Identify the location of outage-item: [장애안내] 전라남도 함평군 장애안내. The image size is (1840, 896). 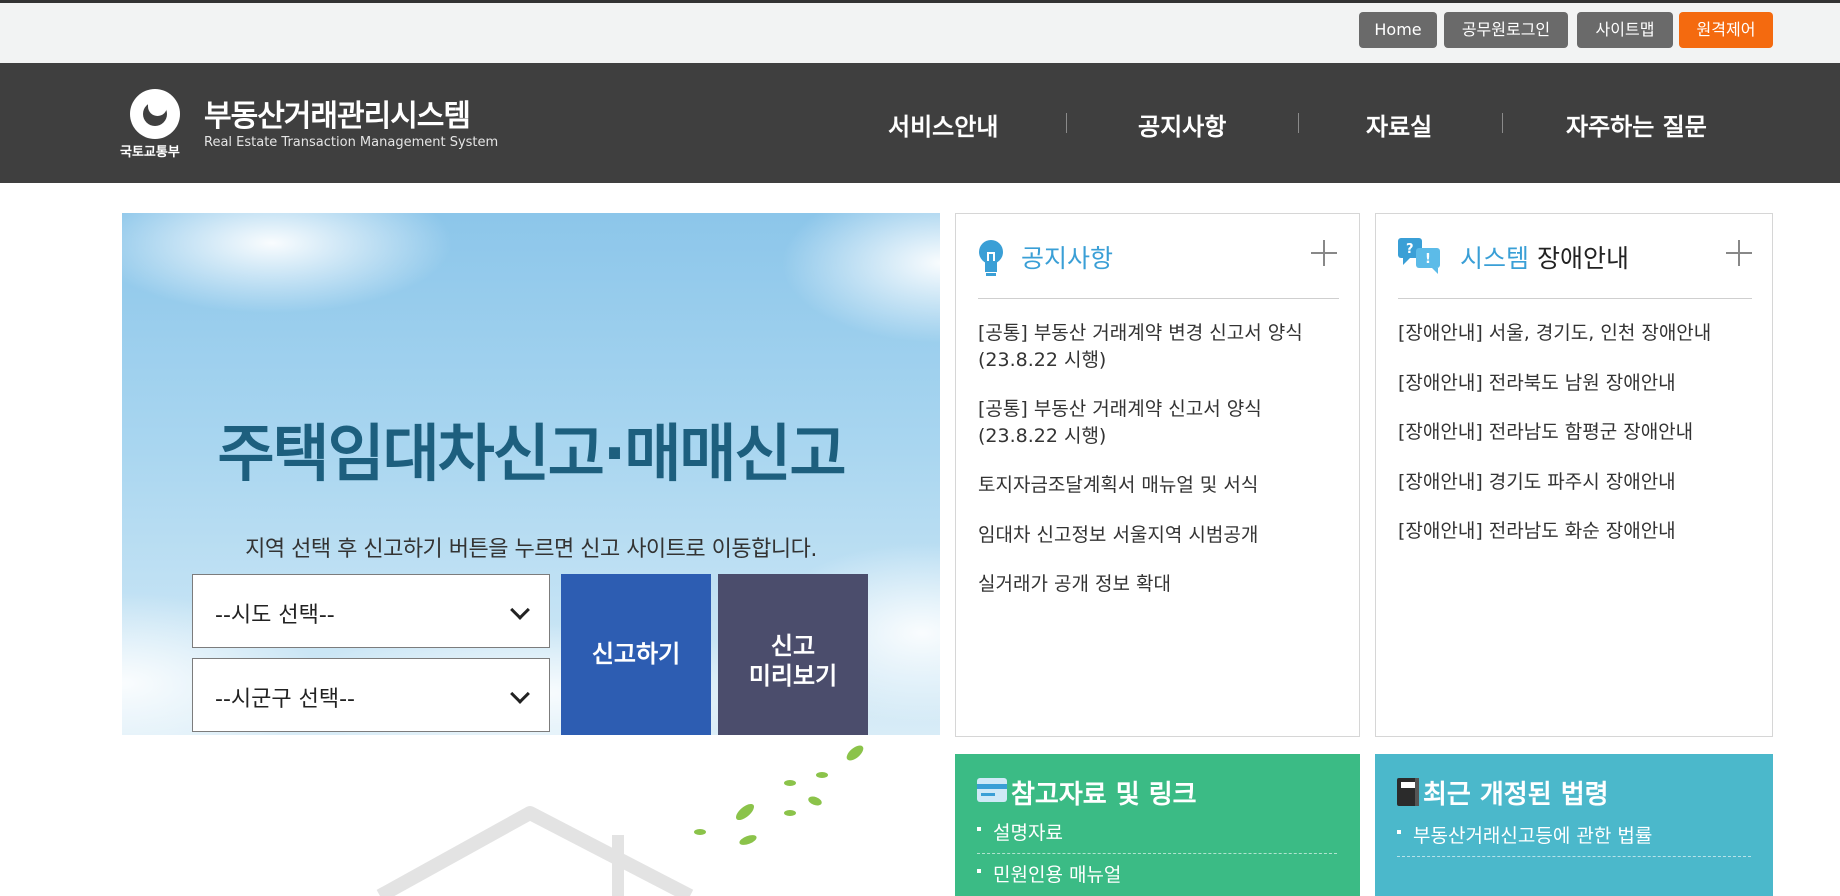
(1545, 432).